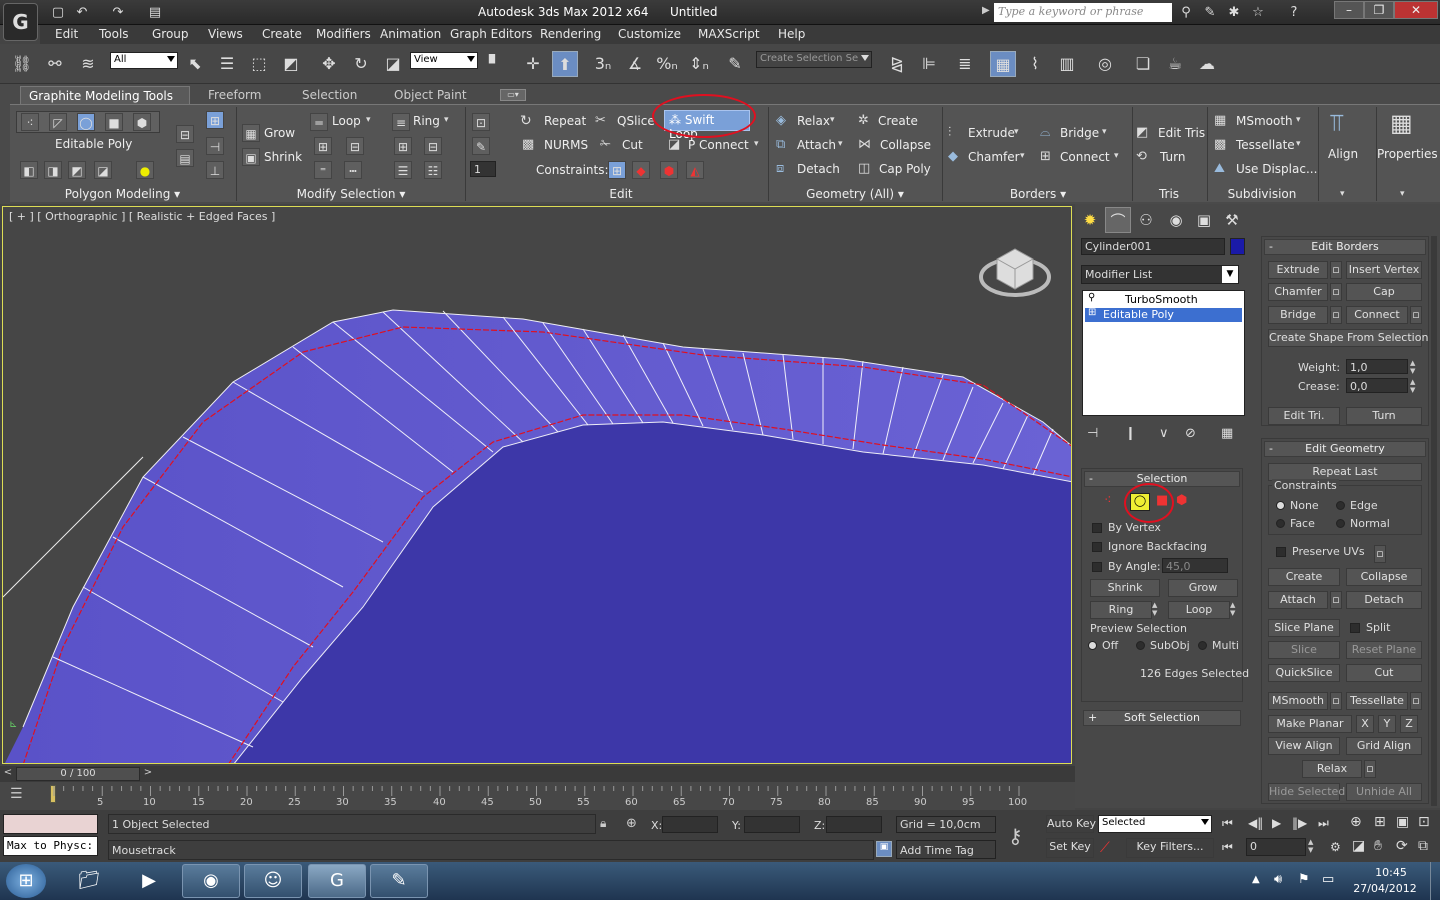 This screenshot has height=900, width=1440. What do you see at coordinates (105, 95) in the screenshot?
I see `tab-graphite-modeling-tools: Graphite Modeling Tools` at bounding box center [105, 95].